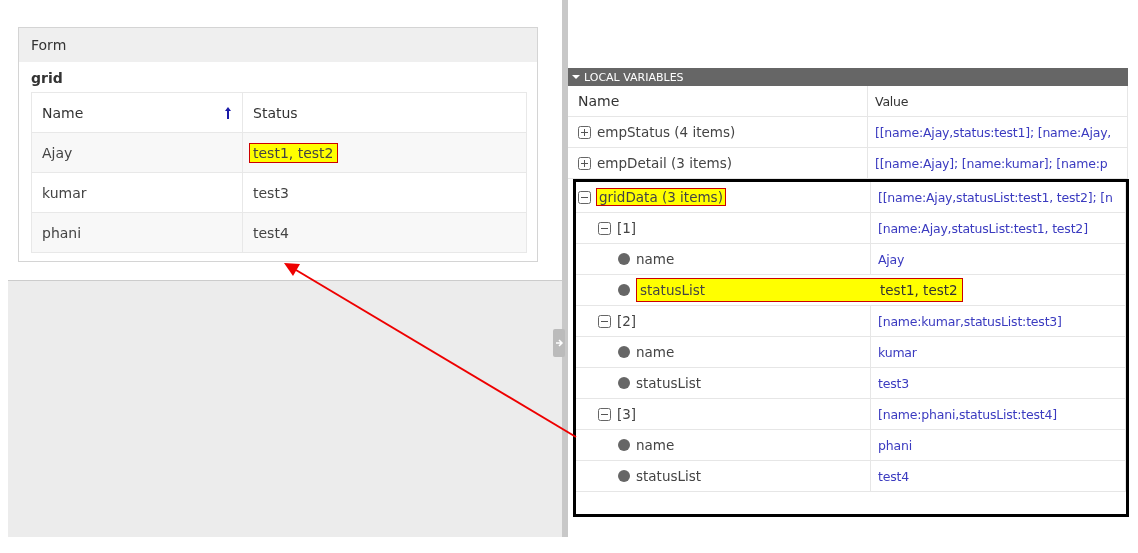  Describe the element at coordinates (995, 197) in the screenshot. I see `variable-value: [[name:Ajay,statusList:test1, test2]; [n` at that location.